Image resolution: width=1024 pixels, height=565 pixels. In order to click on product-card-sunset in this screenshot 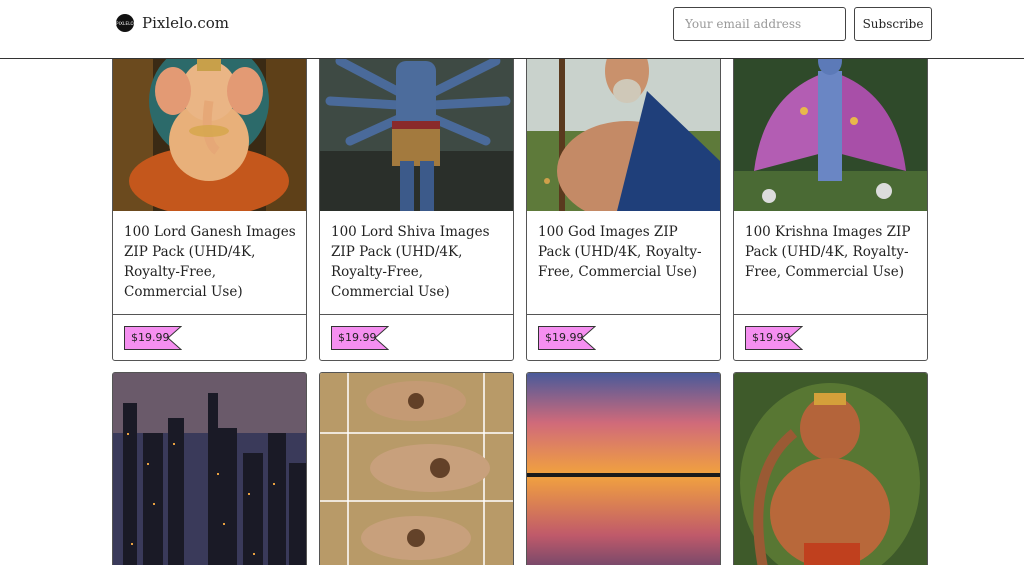, I will do `click(623, 468)`.